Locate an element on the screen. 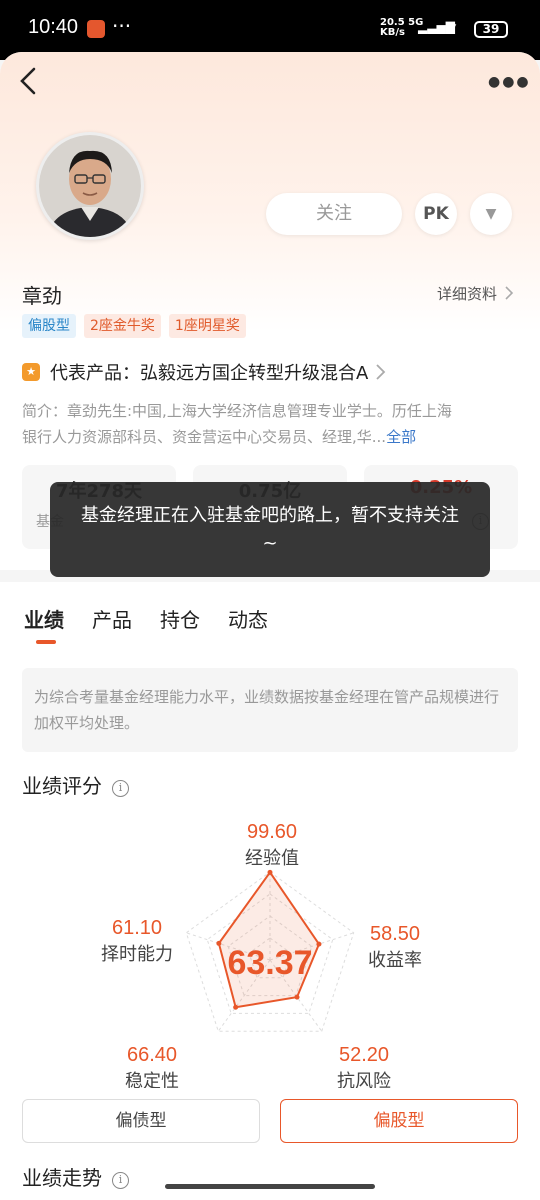 The height and width of the screenshot is (1200, 540). total-score: 63.37 is located at coordinates (269, 963).